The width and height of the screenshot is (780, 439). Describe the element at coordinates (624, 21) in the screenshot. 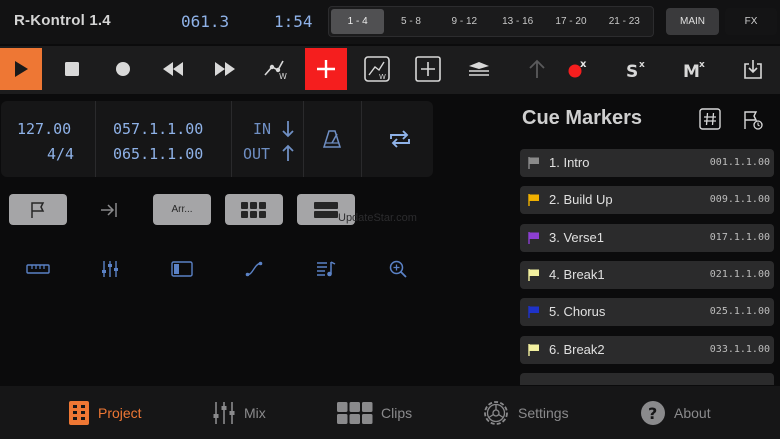

I see `bank-21-23: 21 - 23` at that location.